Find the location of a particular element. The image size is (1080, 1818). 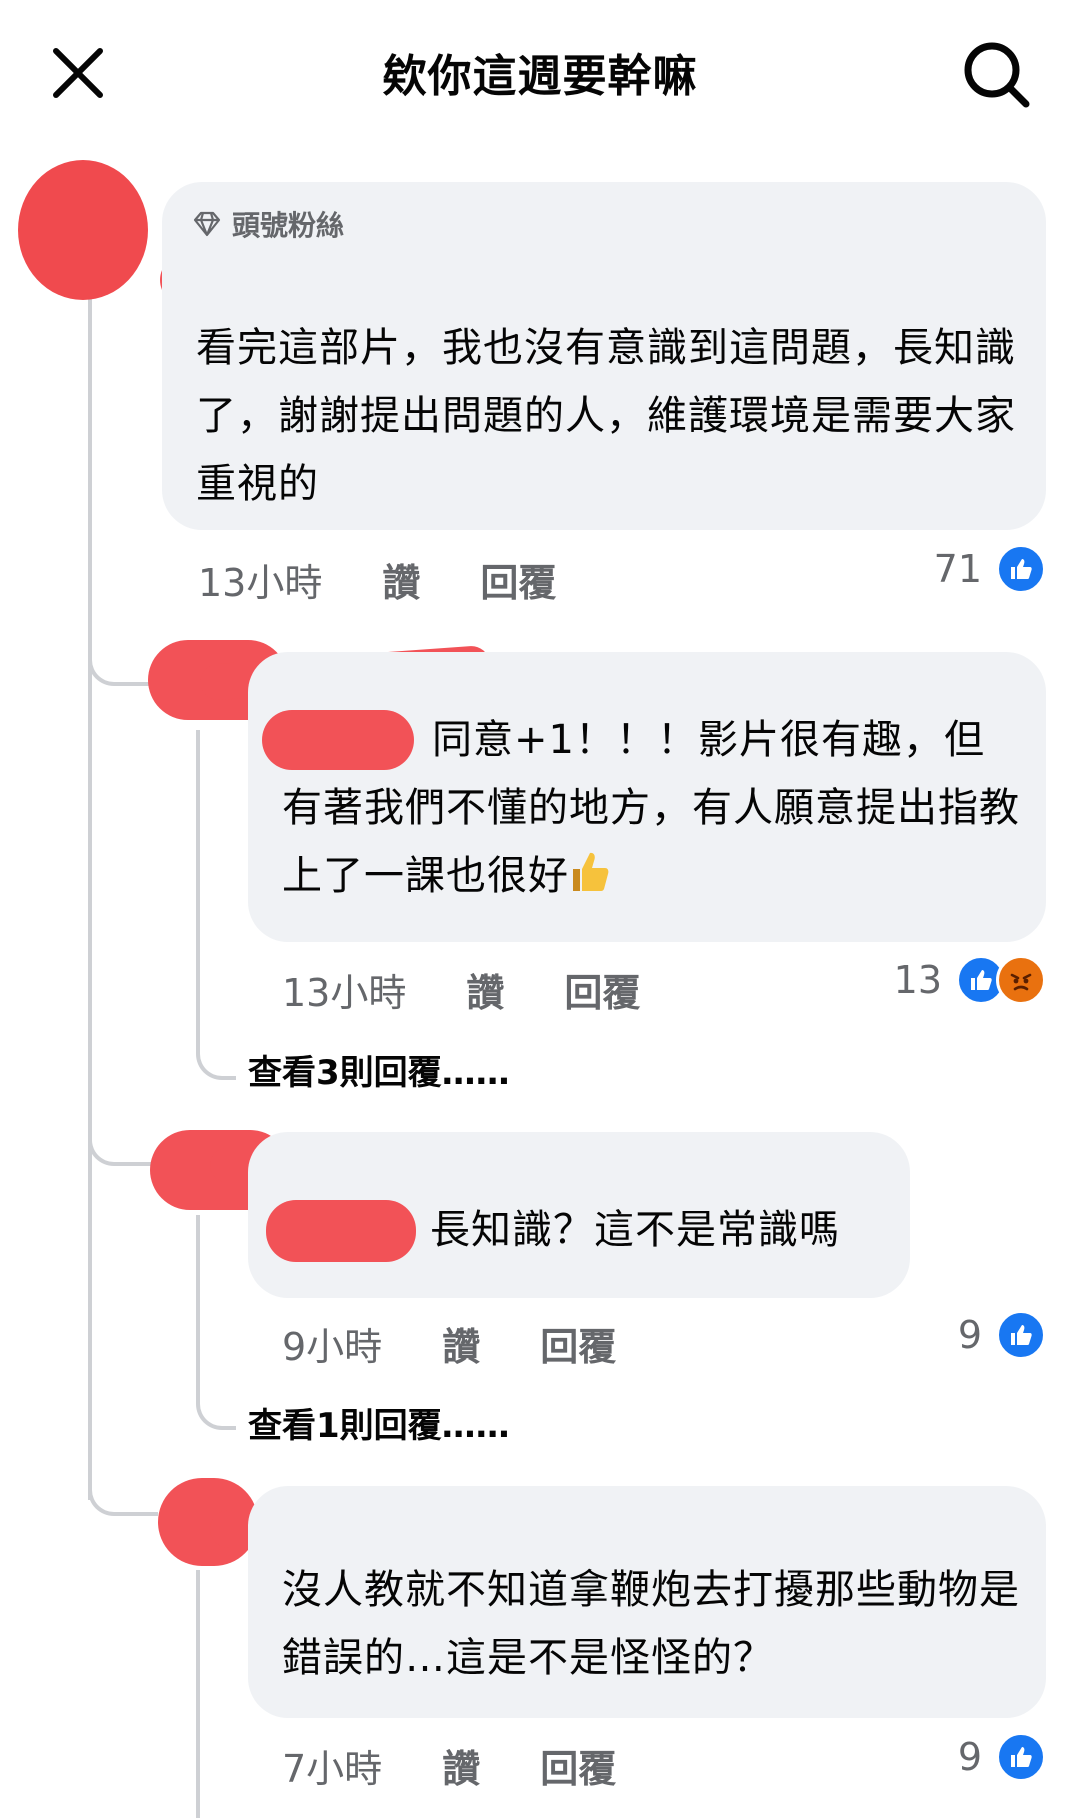

comment-bubble: 長知識？這不是常識嗎 is located at coordinates (579, 1215).